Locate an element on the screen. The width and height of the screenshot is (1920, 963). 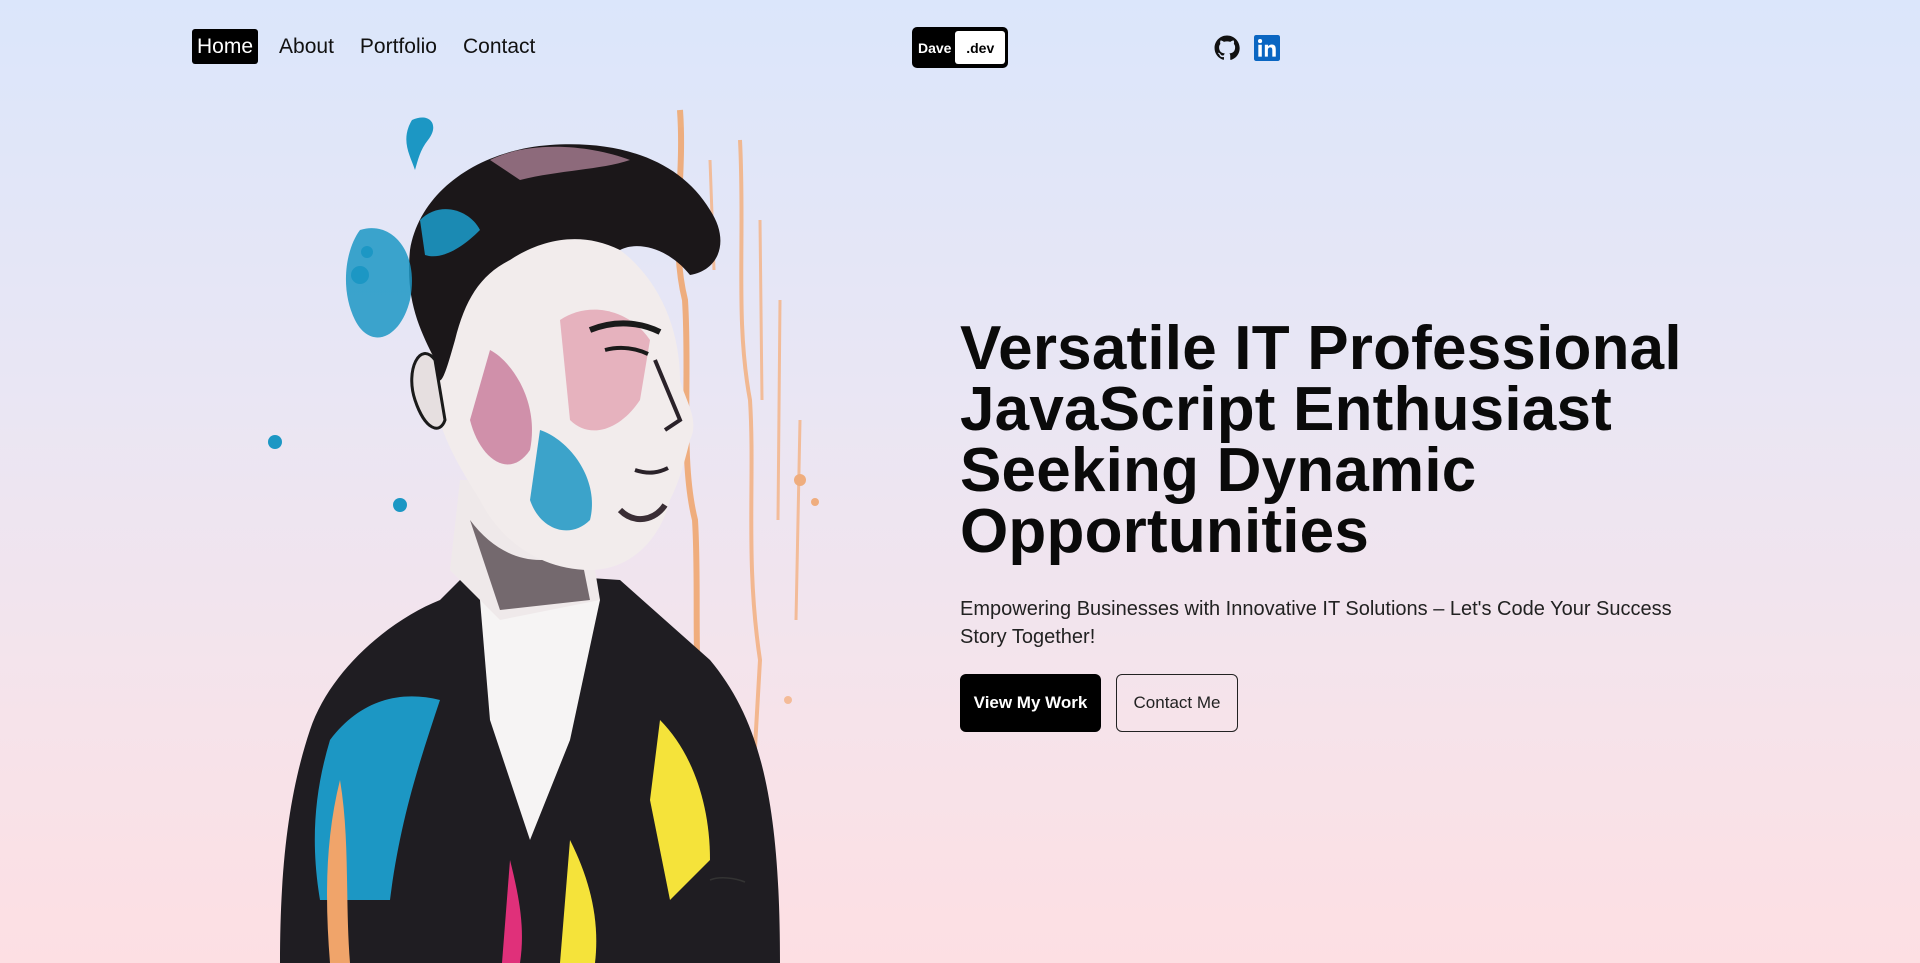
linkedin-icon-graphic is located at coordinates (1267, 48).